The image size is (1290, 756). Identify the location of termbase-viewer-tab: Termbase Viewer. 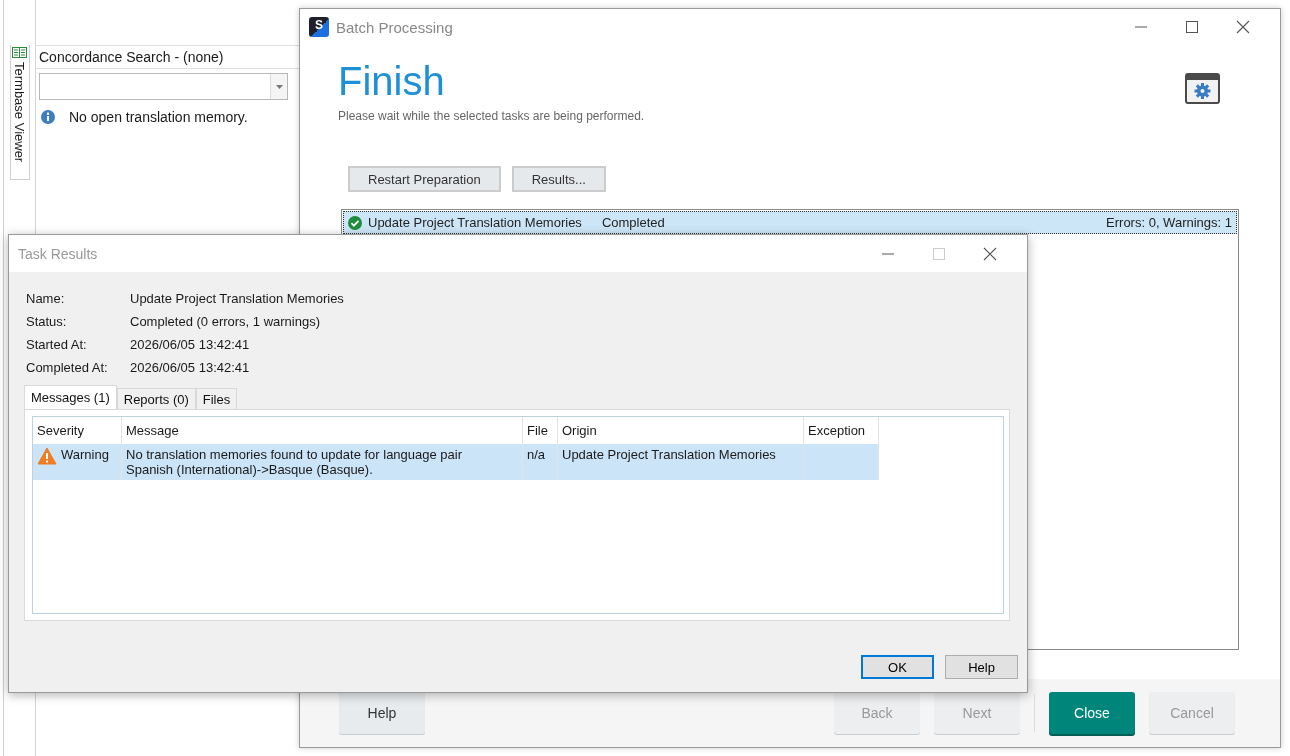
(19, 112).